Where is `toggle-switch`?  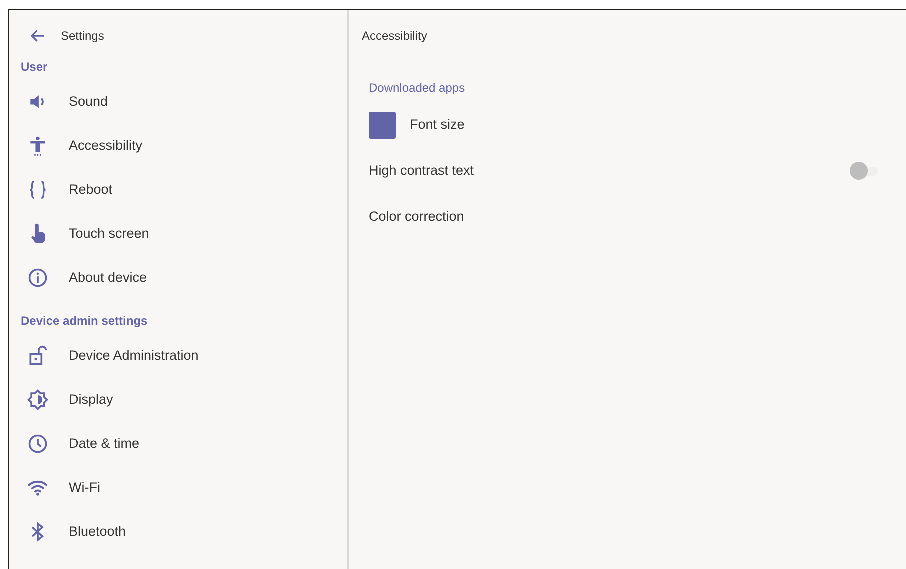 toggle-switch is located at coordinates (864, 171).